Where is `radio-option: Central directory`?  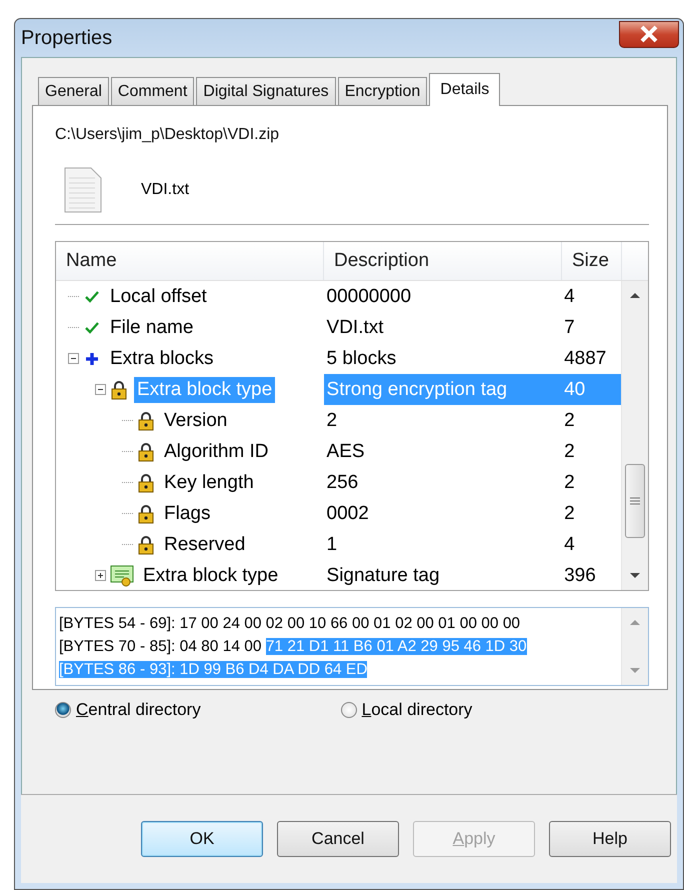 radio-option: Central directory is located at coordinates (128, 710).